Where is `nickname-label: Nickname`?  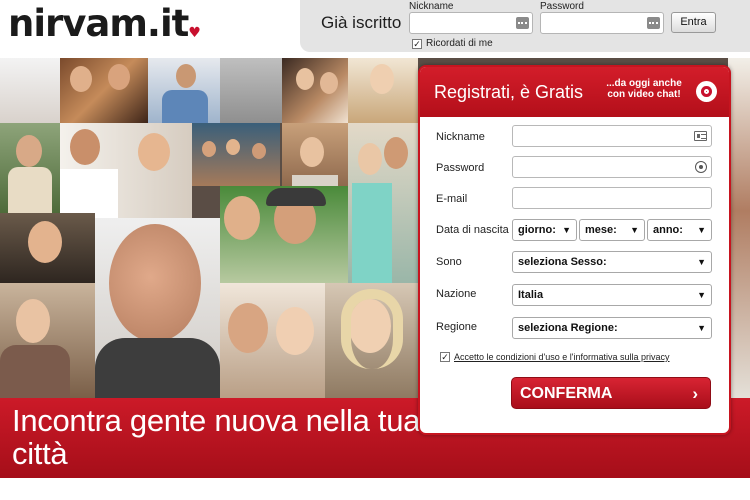 nickname-label: Nickname is located at coordinates (460, 137).